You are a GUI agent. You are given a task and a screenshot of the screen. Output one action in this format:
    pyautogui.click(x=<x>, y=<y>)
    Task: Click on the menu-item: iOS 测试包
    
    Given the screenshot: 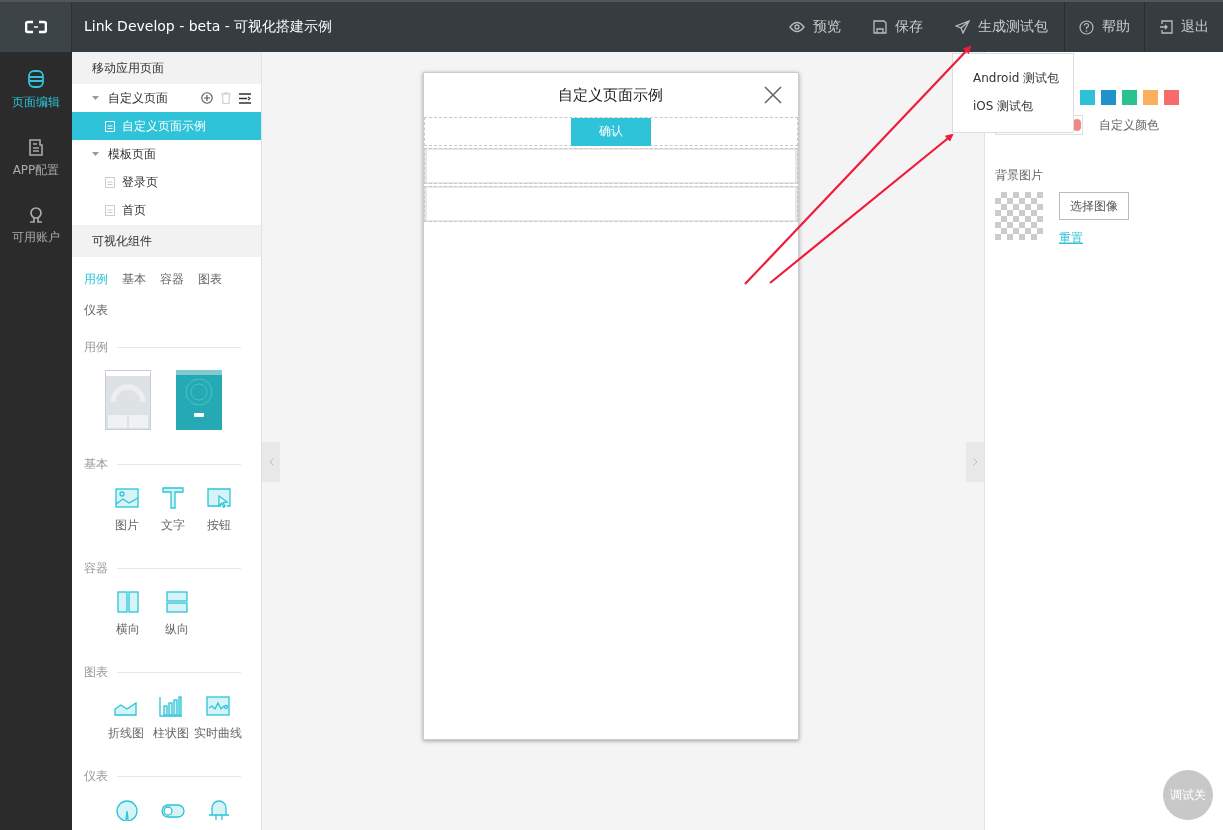 What is the action you would take?
    pyautogui.click(x=1013, y=112)
    